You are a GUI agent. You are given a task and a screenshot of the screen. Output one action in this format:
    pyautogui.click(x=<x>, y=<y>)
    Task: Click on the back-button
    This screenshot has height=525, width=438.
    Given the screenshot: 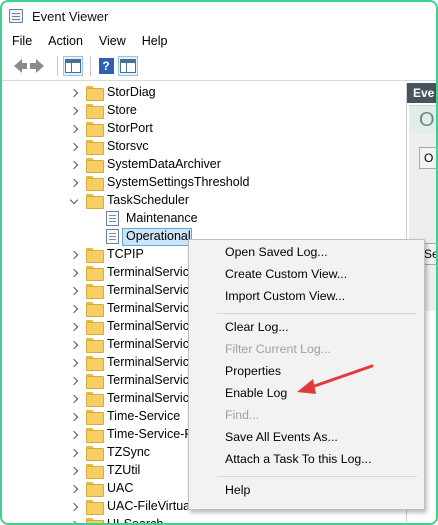 What is the action you would take?
    pyautogui.click(x=18, y=66)
    